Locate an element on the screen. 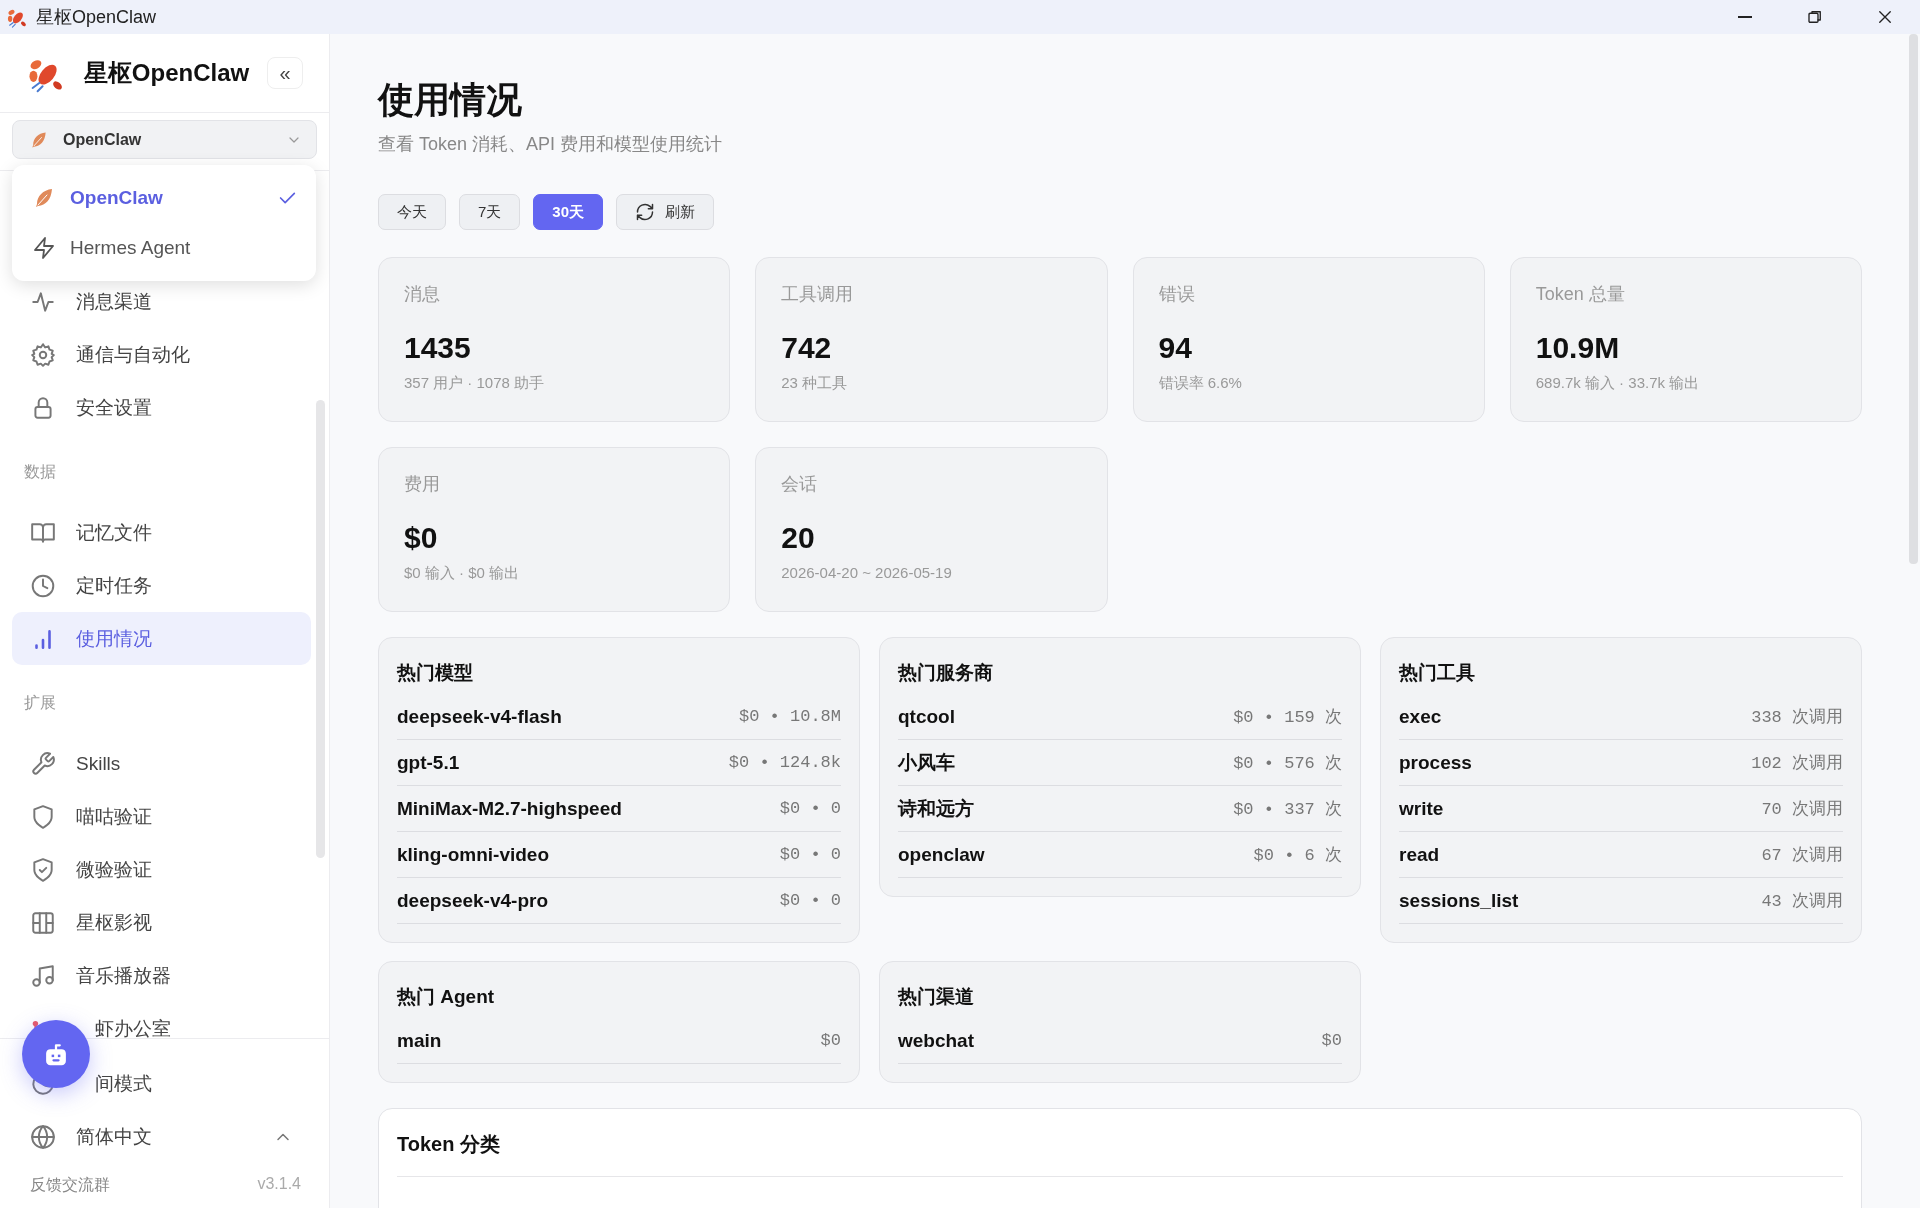  nav-item: 通信与自动化 is located at coordinates (161, 354).